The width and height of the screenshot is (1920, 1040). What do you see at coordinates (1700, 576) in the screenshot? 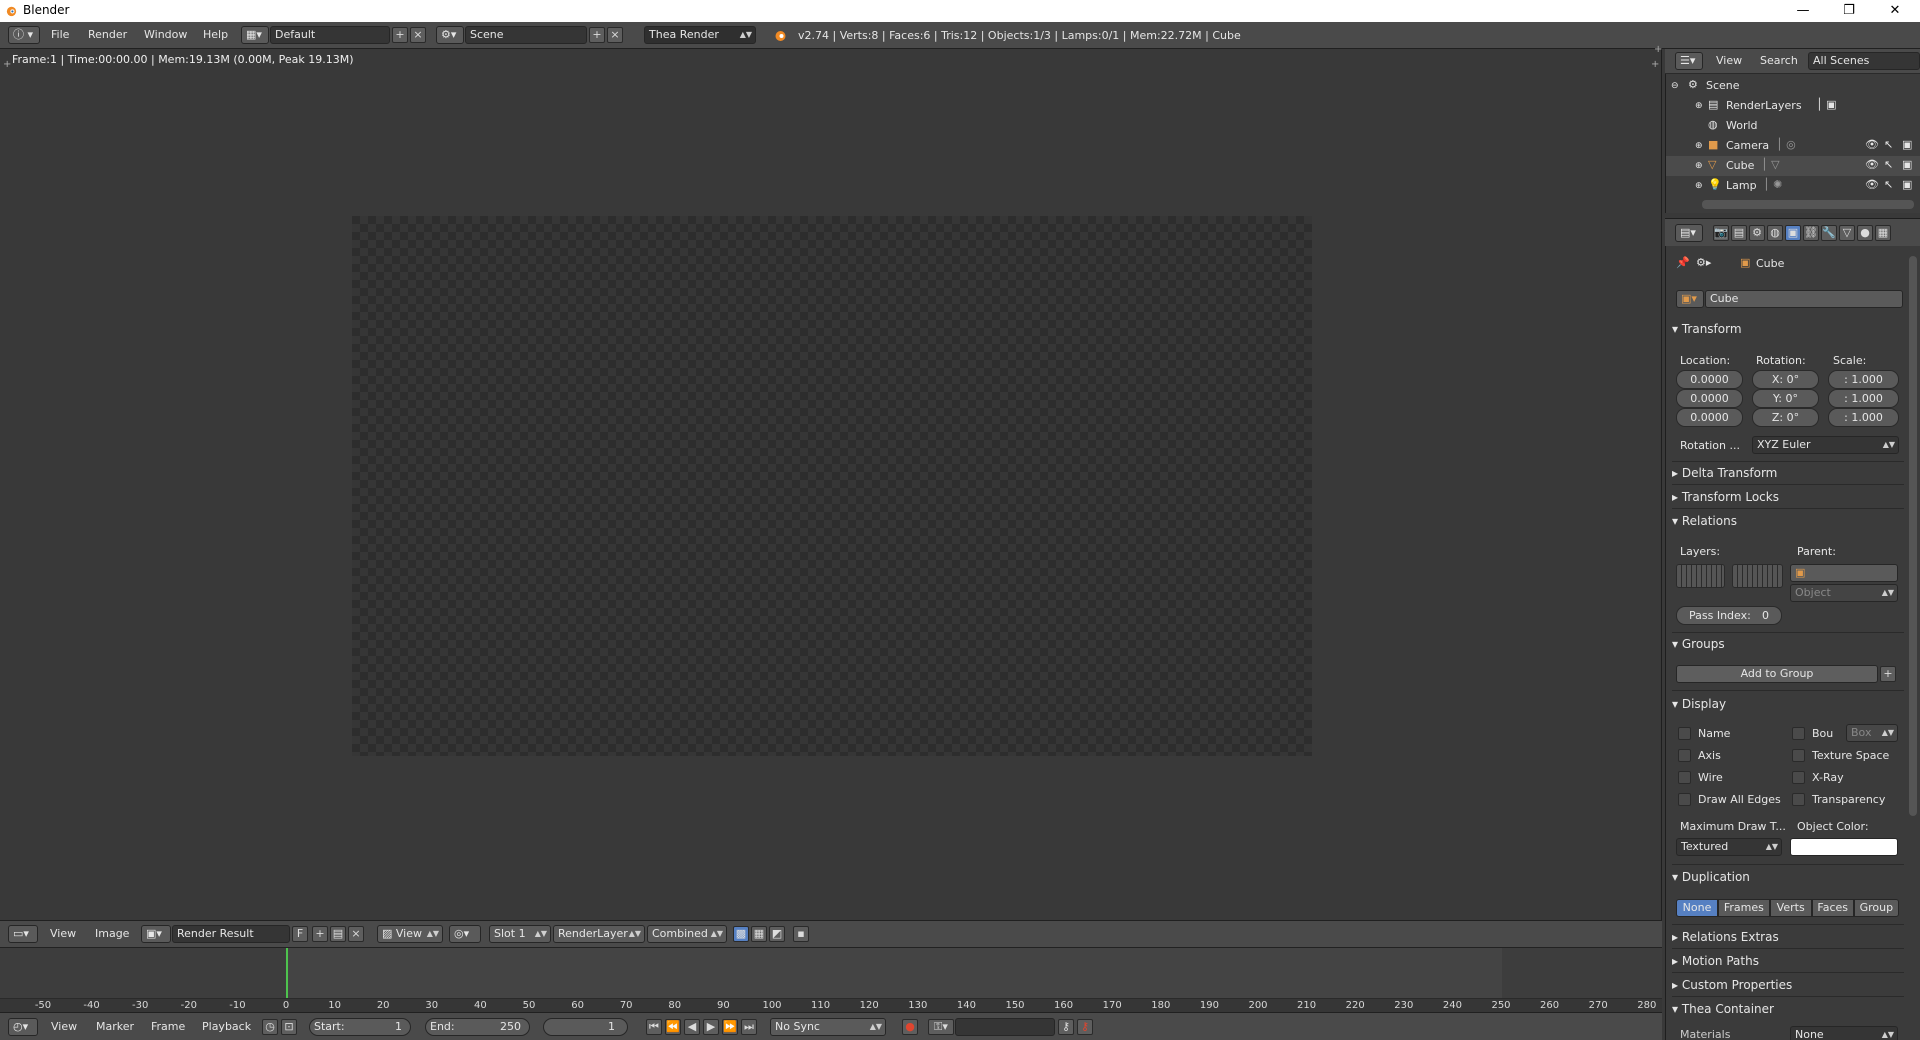
I see `layers-grid-a` at bounding box center [1700, 576].